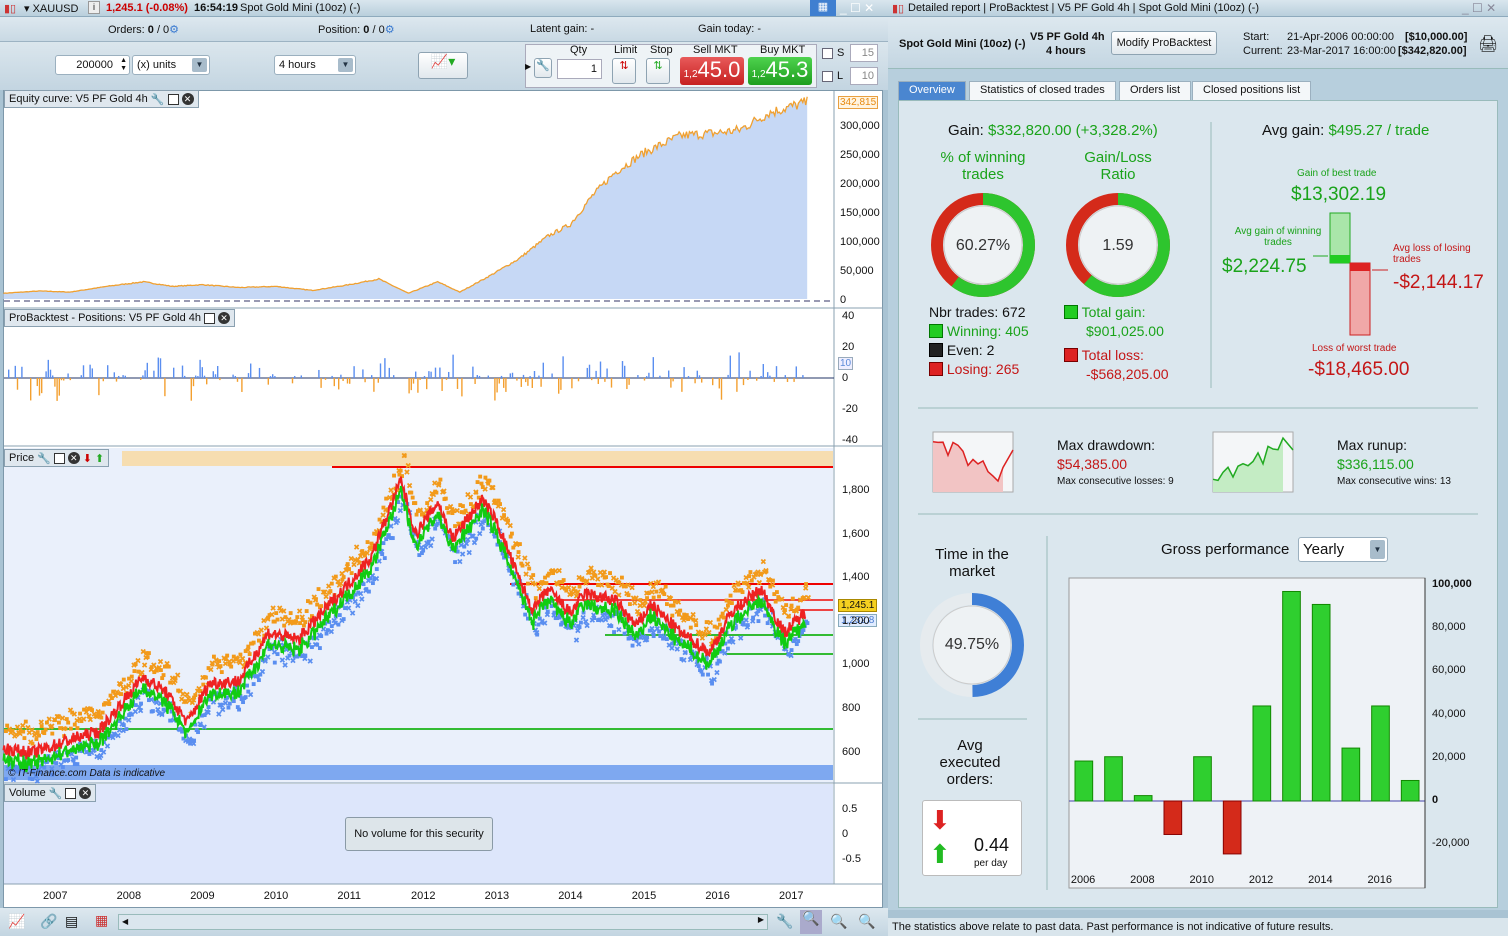 This screenshot has width=1508, height=936. I want to click on sell-arrow-icon: ⬇, so click(87, 458).